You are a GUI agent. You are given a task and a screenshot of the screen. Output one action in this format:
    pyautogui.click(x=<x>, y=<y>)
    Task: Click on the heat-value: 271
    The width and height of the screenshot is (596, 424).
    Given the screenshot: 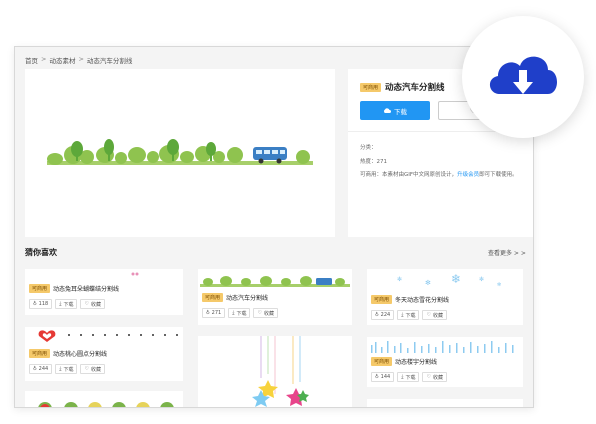 What is the action you would take?
    pyautogui.click(x=382, y=162)
    